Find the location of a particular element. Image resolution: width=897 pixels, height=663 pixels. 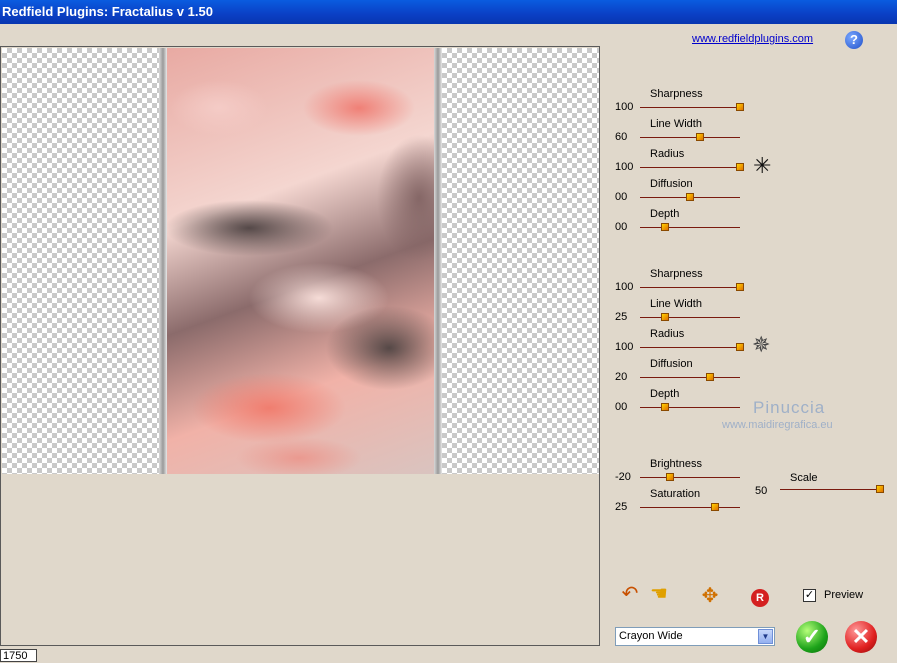

hand-icon: ☚ is located at coordinates (659, 594).